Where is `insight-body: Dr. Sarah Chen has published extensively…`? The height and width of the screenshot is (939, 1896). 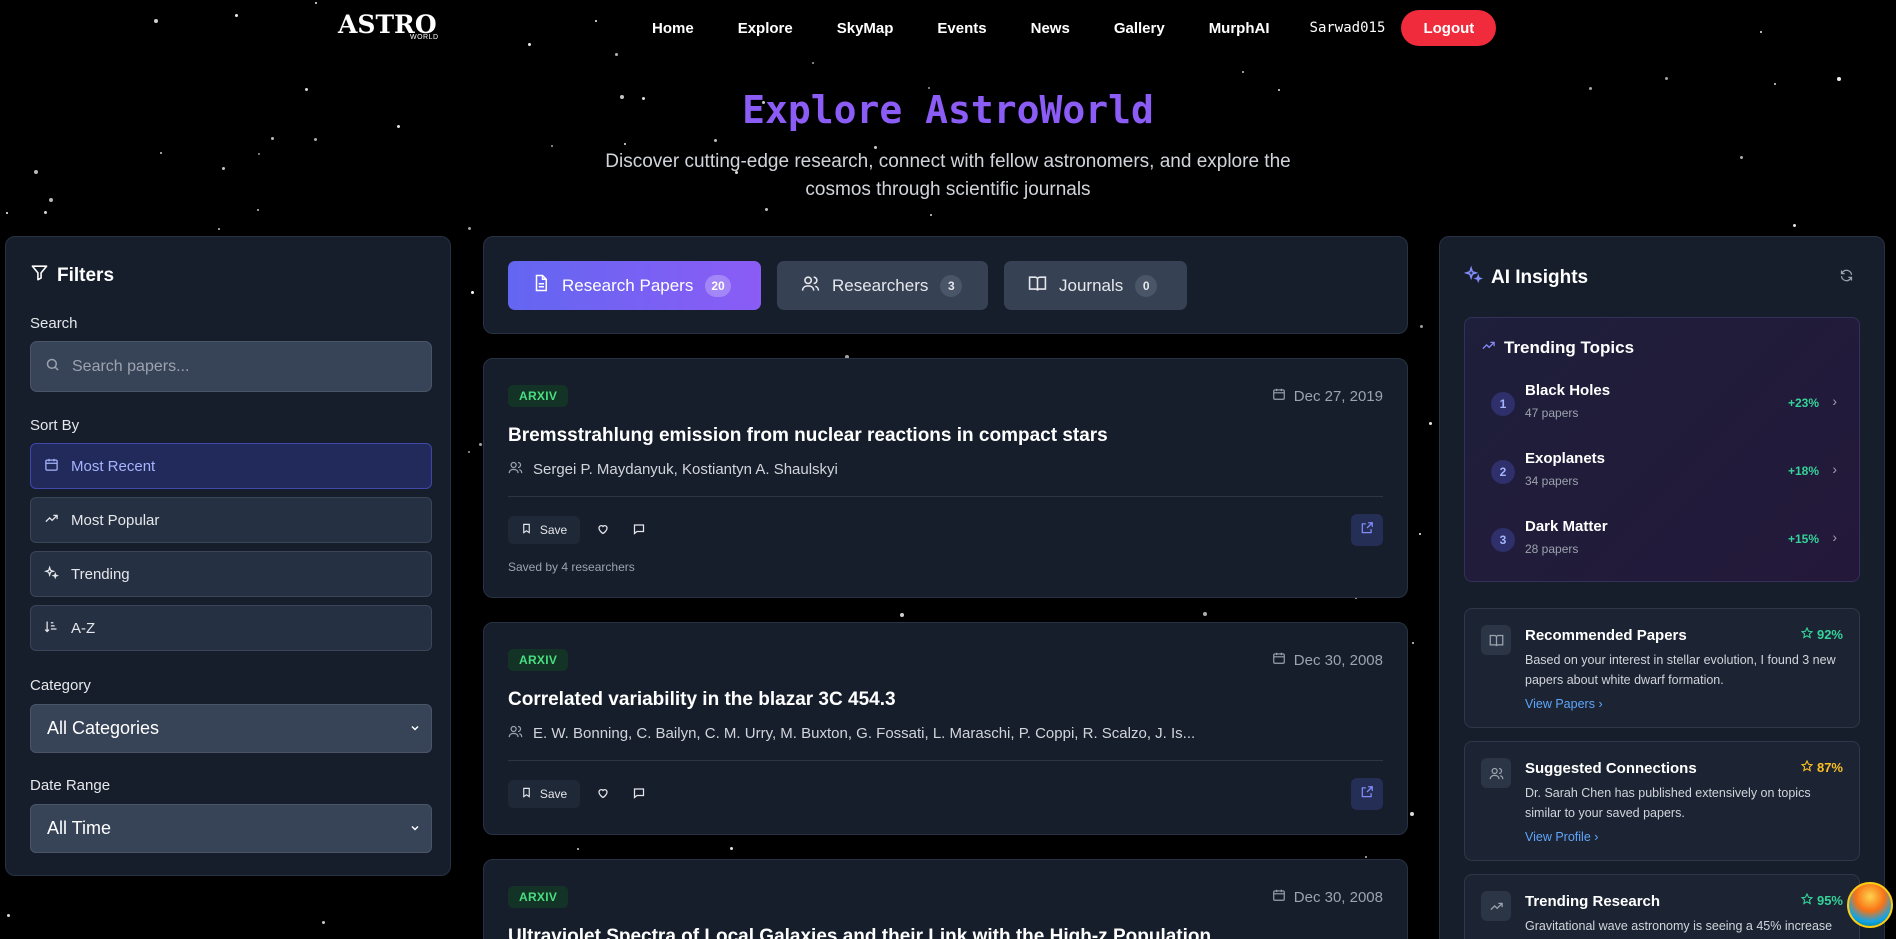 insight-body: Dr. Sarah Chen has published extensively… is located at coordinates (1668, 803).